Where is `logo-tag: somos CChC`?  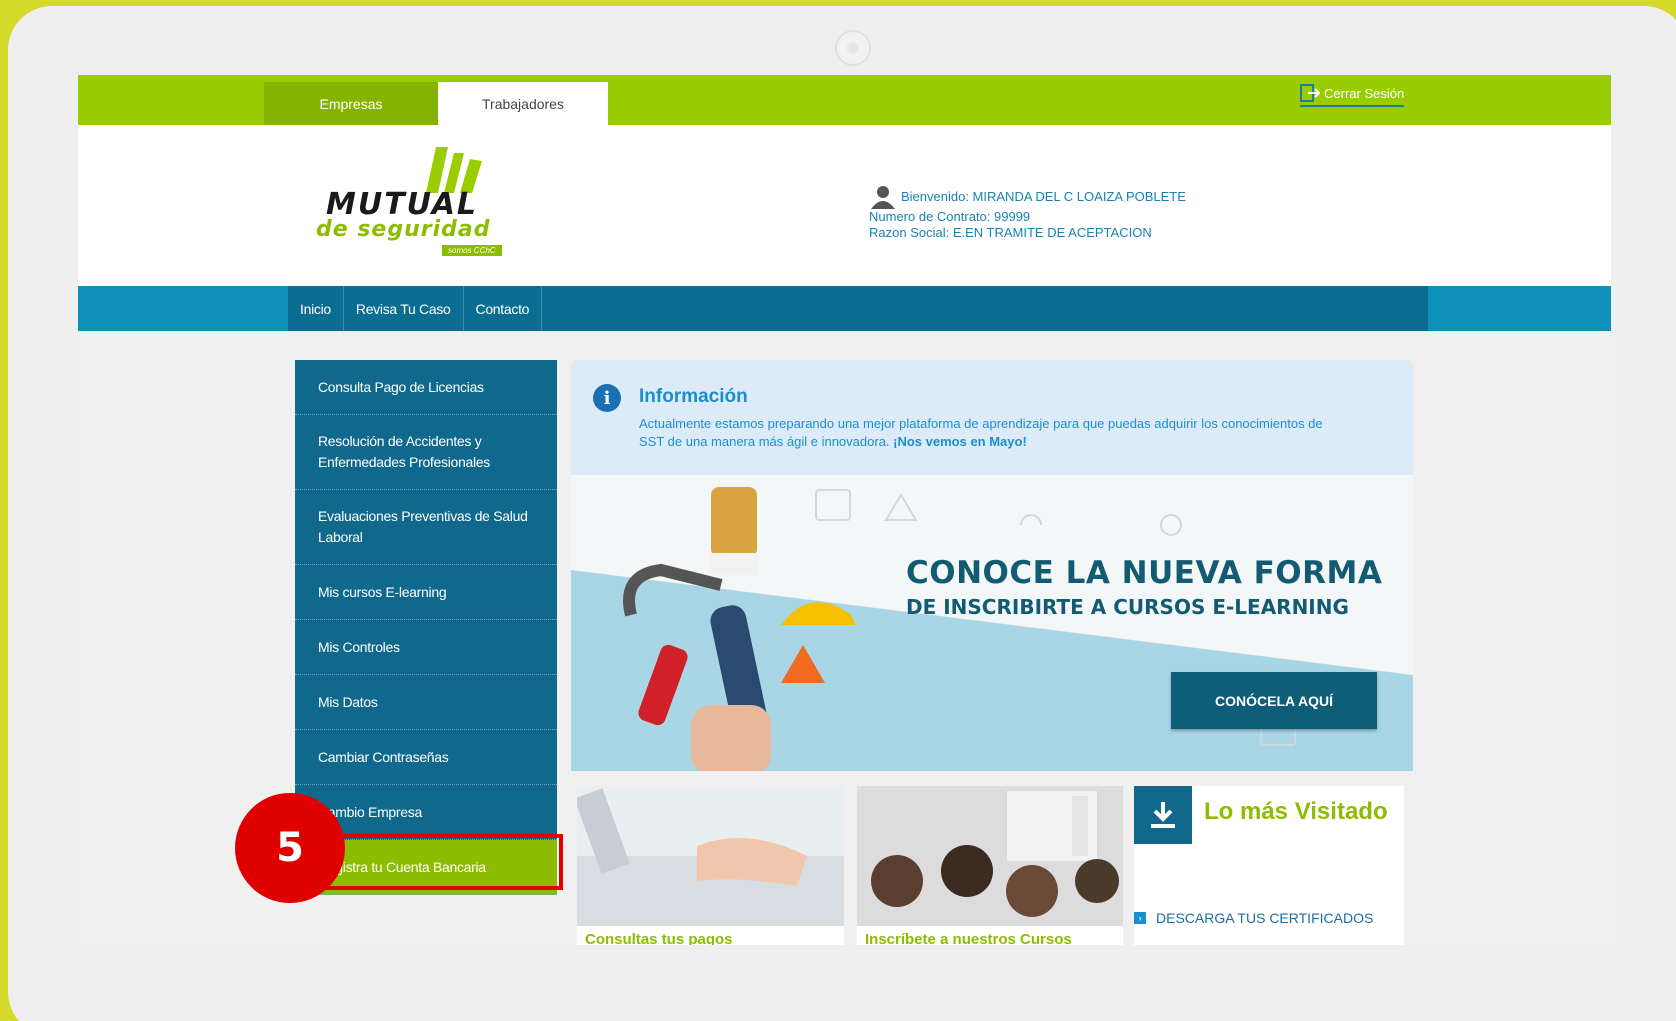 logo-tag: somos CChC is located at coordinates (472, 250).